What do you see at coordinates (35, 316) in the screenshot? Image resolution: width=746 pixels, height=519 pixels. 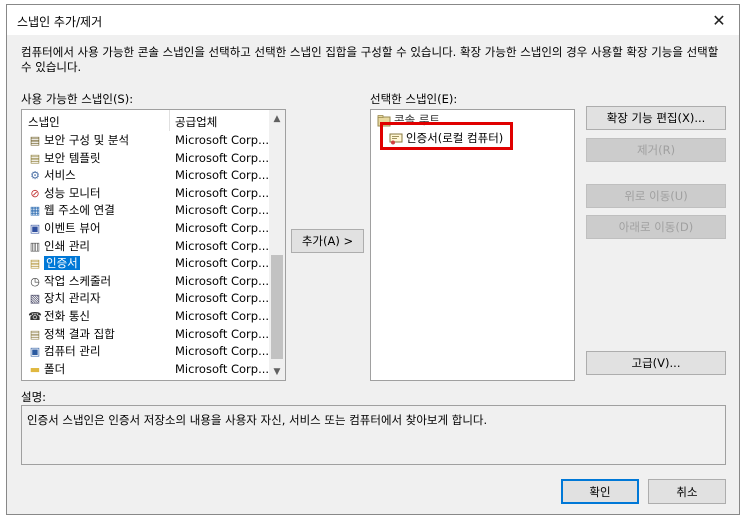 I see `telephony-icon: ☎` at bounding box center [35, 316].